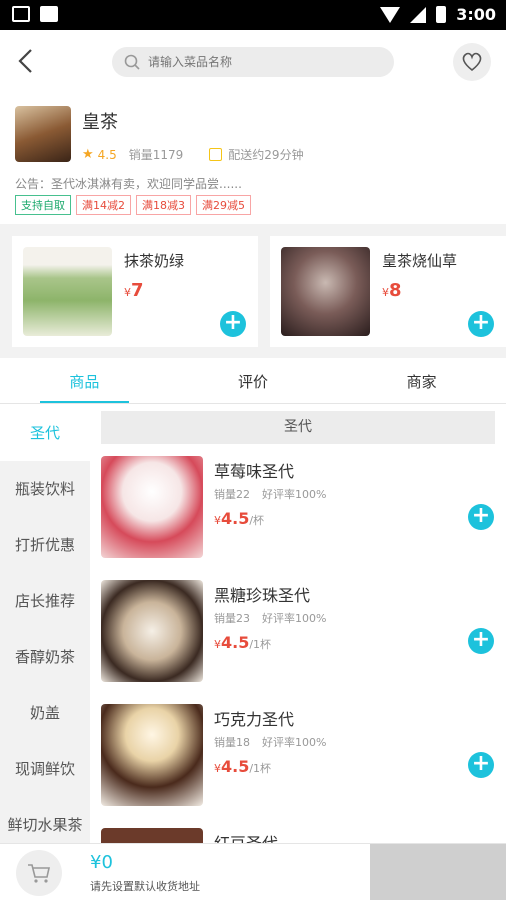 The image size is (506, 900). Describe the element at coordinates (303, 507) in the screenshot. I see `product-item: 草莓味圣代 销量22 好评率100% ¥4.5/杯 +` at that location.